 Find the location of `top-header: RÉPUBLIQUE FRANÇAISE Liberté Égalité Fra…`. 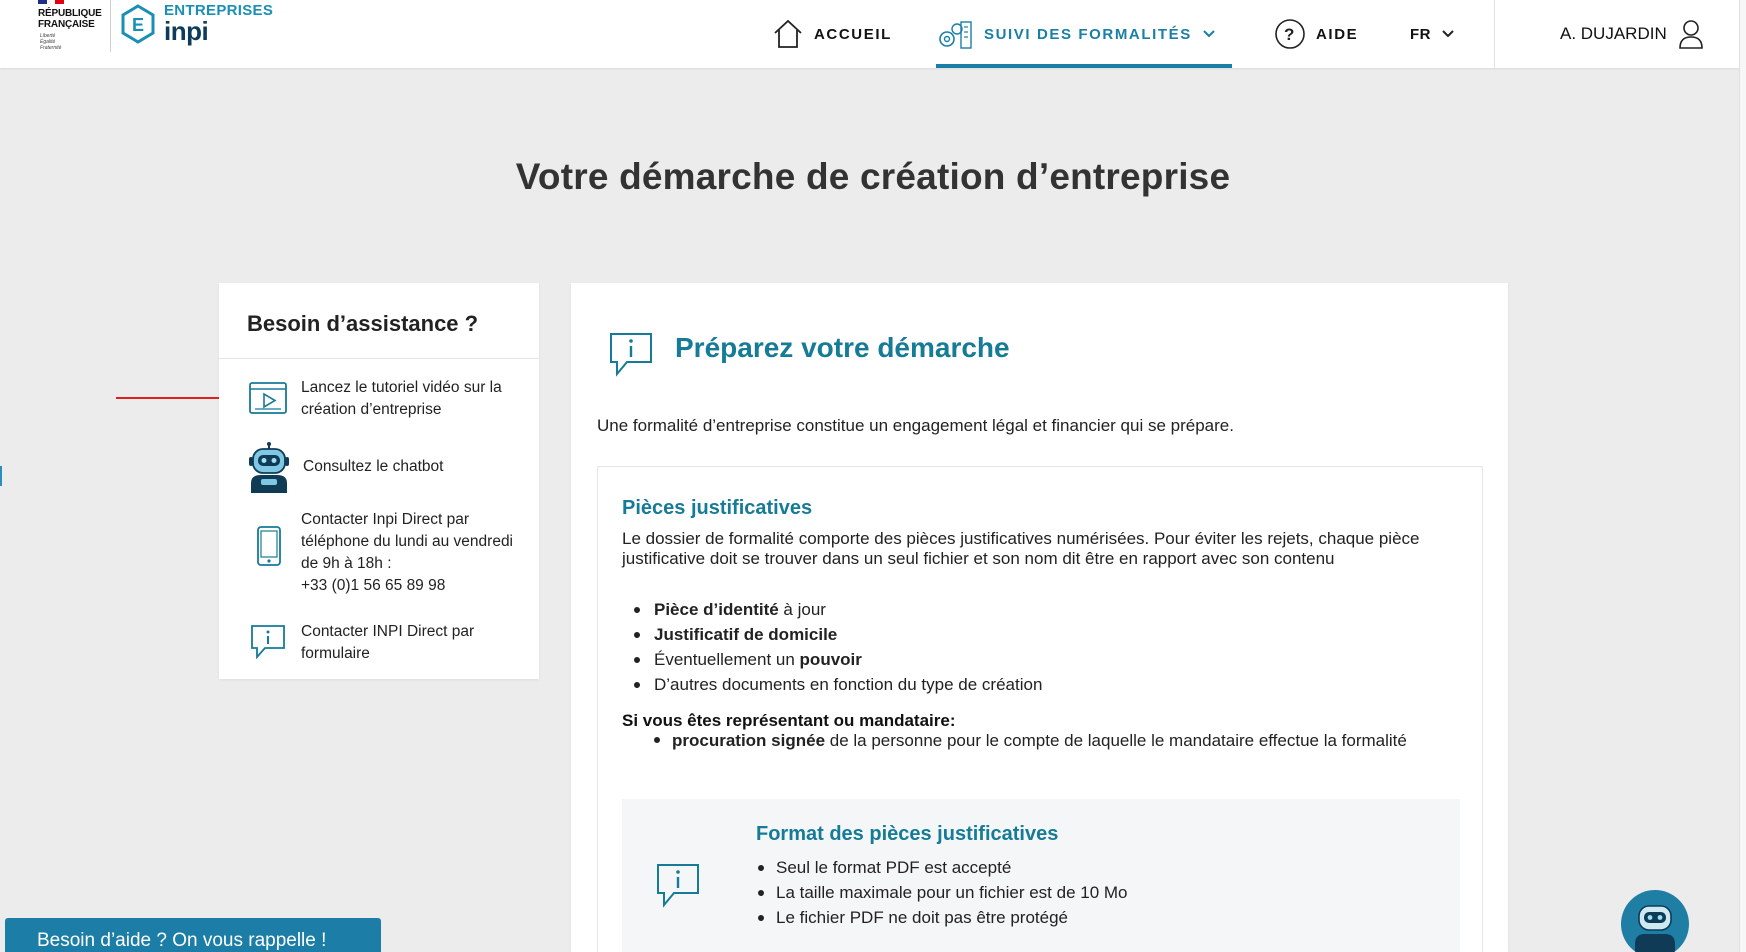

top-header: RÉPUBLIQUE FRANÇAISE Liberté Égalité Fra… is located at coordinates (873, 34).